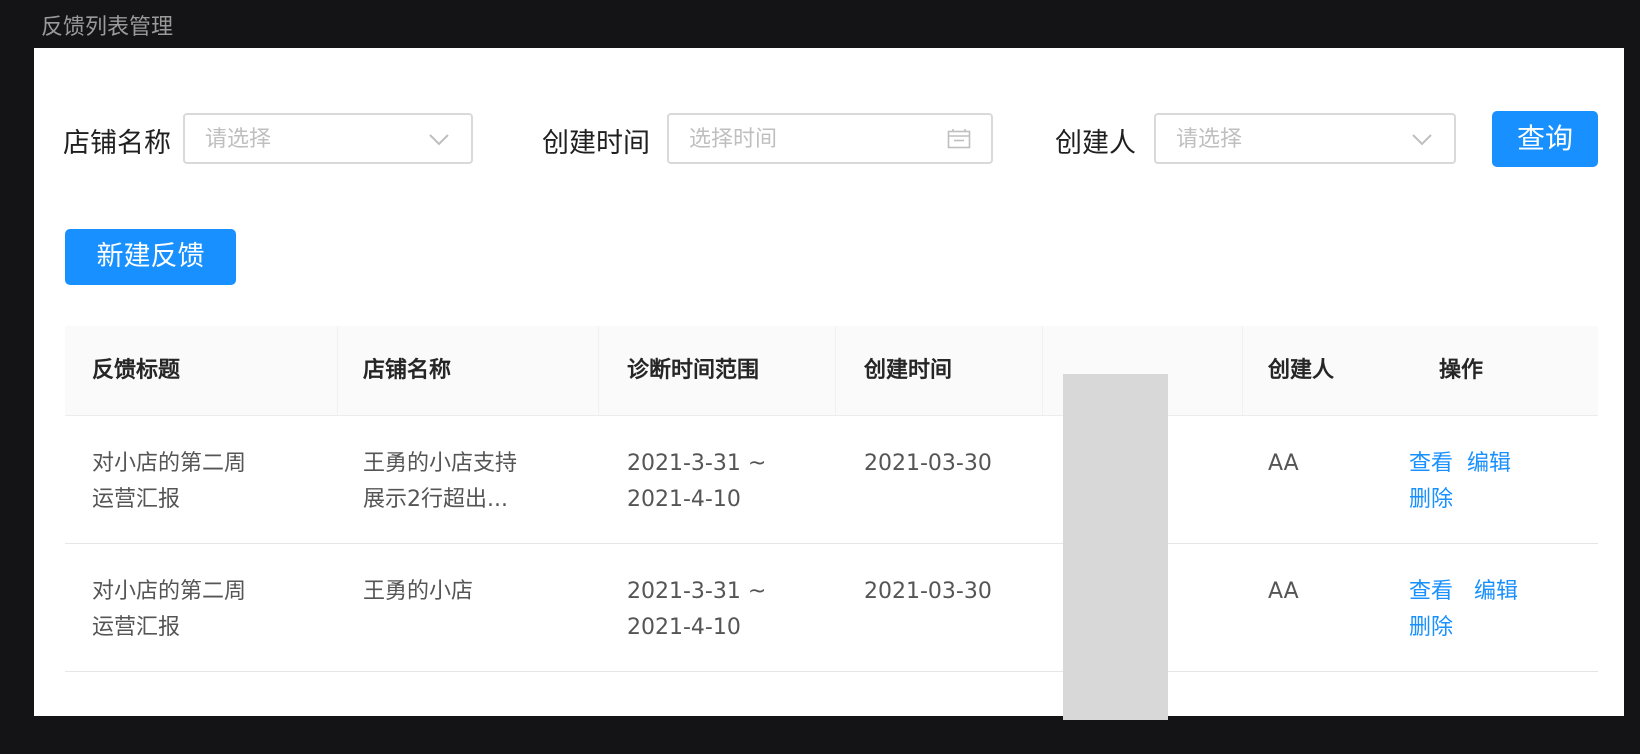 The image size is (1640, 754). Describe the element at coordinates (733, 139) in the screenshot. I see `created-time-placeholder: 选择时间` at that location.